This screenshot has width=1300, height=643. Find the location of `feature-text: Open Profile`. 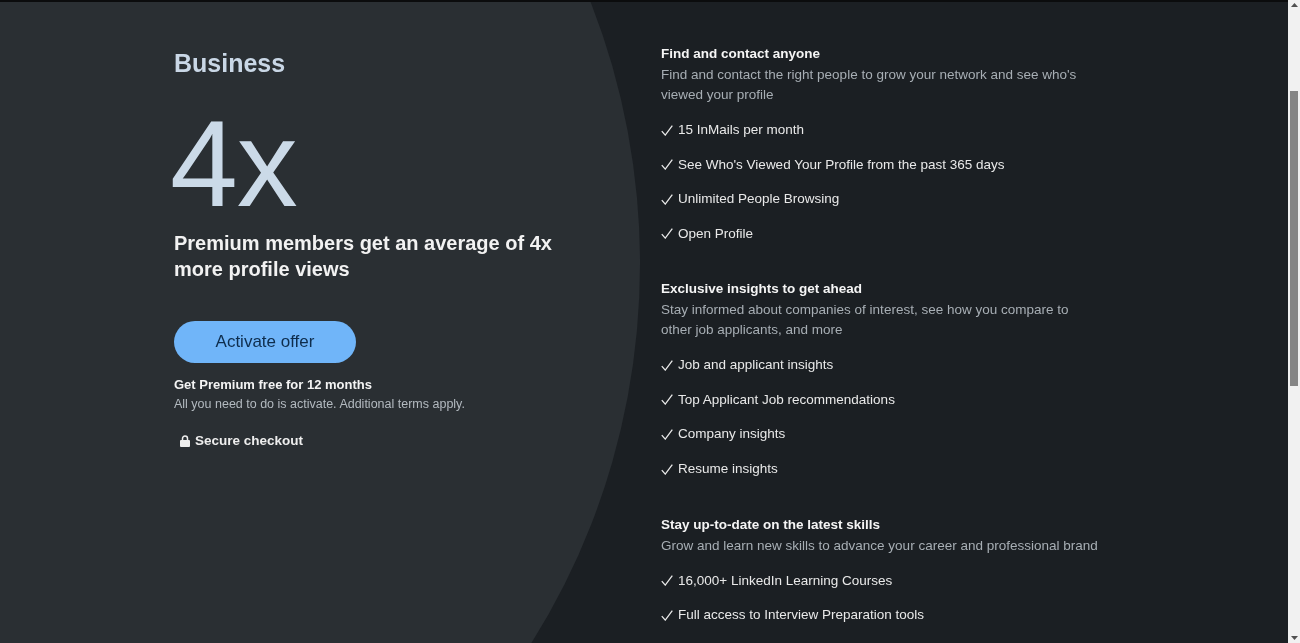

feature-text: Open Profile is located at coordinates (716, 233).